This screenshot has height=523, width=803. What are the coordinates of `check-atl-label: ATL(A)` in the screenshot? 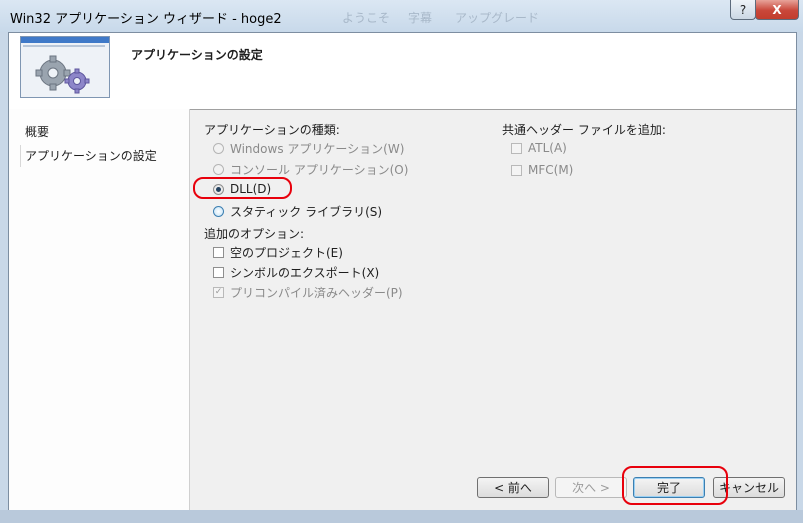 It's located at (547, 148).